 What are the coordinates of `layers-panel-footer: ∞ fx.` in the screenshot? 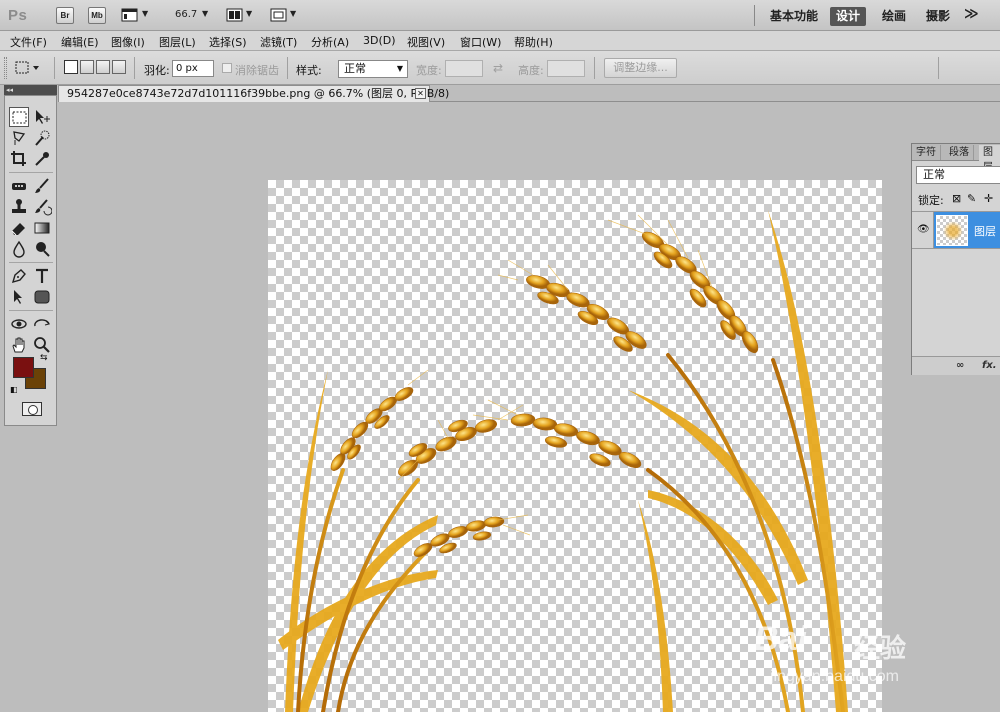 It's located at (956, 365).